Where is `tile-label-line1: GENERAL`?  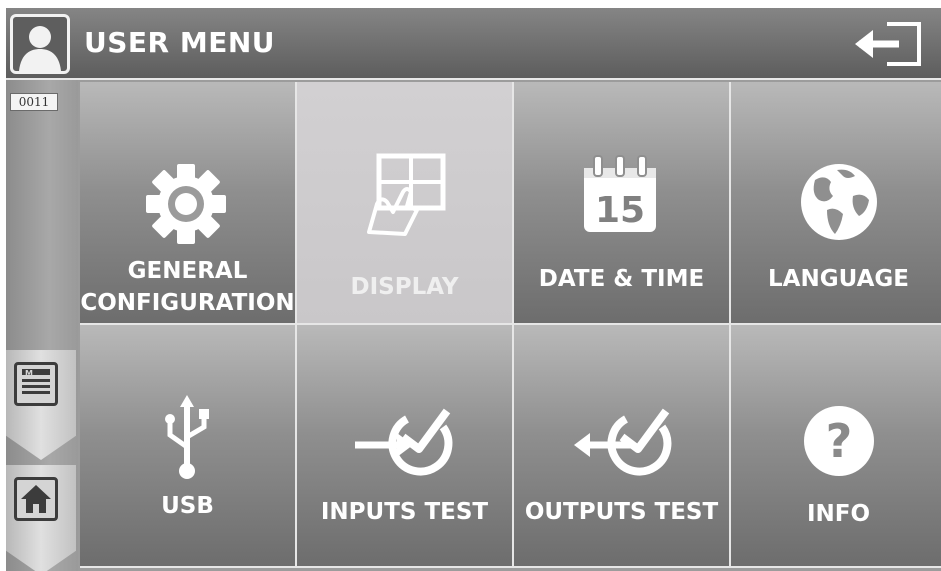
tile-label-line1: GENERAL is located at coordinates (187, 271).